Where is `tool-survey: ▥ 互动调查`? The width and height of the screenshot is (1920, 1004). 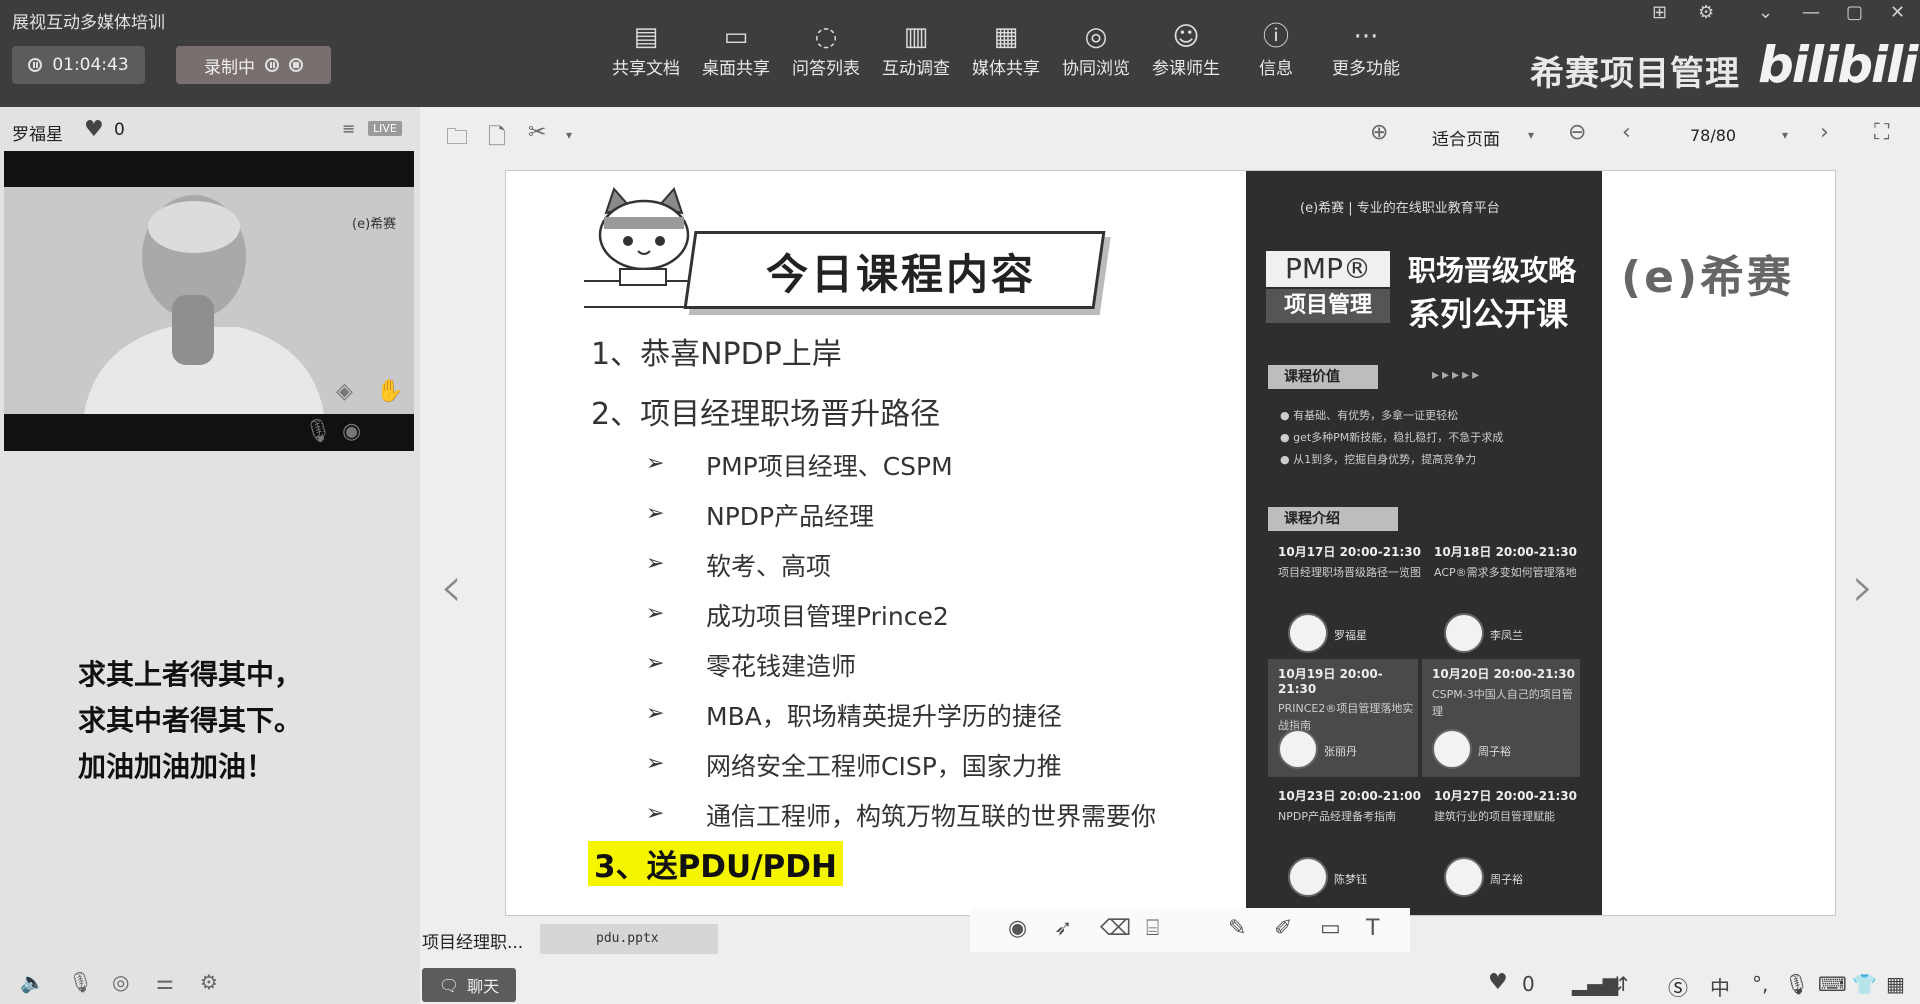 tool-survey: ▥ 互动调查 is located at coordinates (916, 56).